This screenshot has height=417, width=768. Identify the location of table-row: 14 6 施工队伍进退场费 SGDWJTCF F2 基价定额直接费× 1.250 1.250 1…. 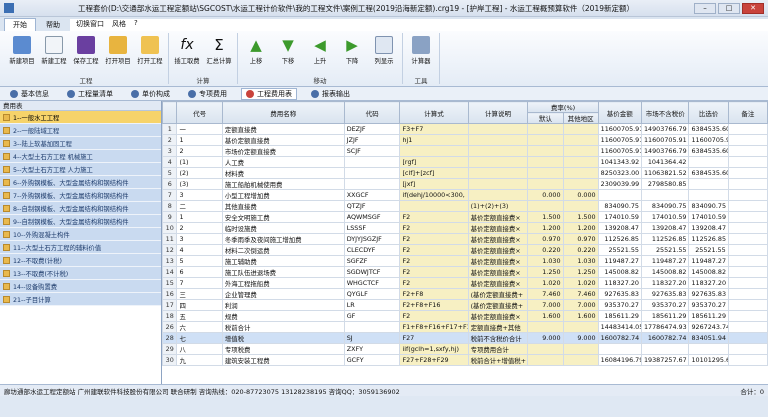
(465, 272).